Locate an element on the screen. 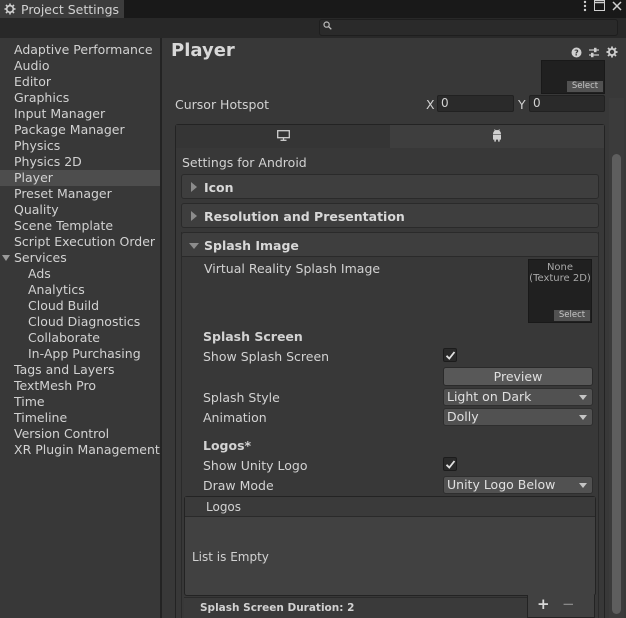 This screenshot has width=626, height=618. search-row is located at coordinates (313, 28).